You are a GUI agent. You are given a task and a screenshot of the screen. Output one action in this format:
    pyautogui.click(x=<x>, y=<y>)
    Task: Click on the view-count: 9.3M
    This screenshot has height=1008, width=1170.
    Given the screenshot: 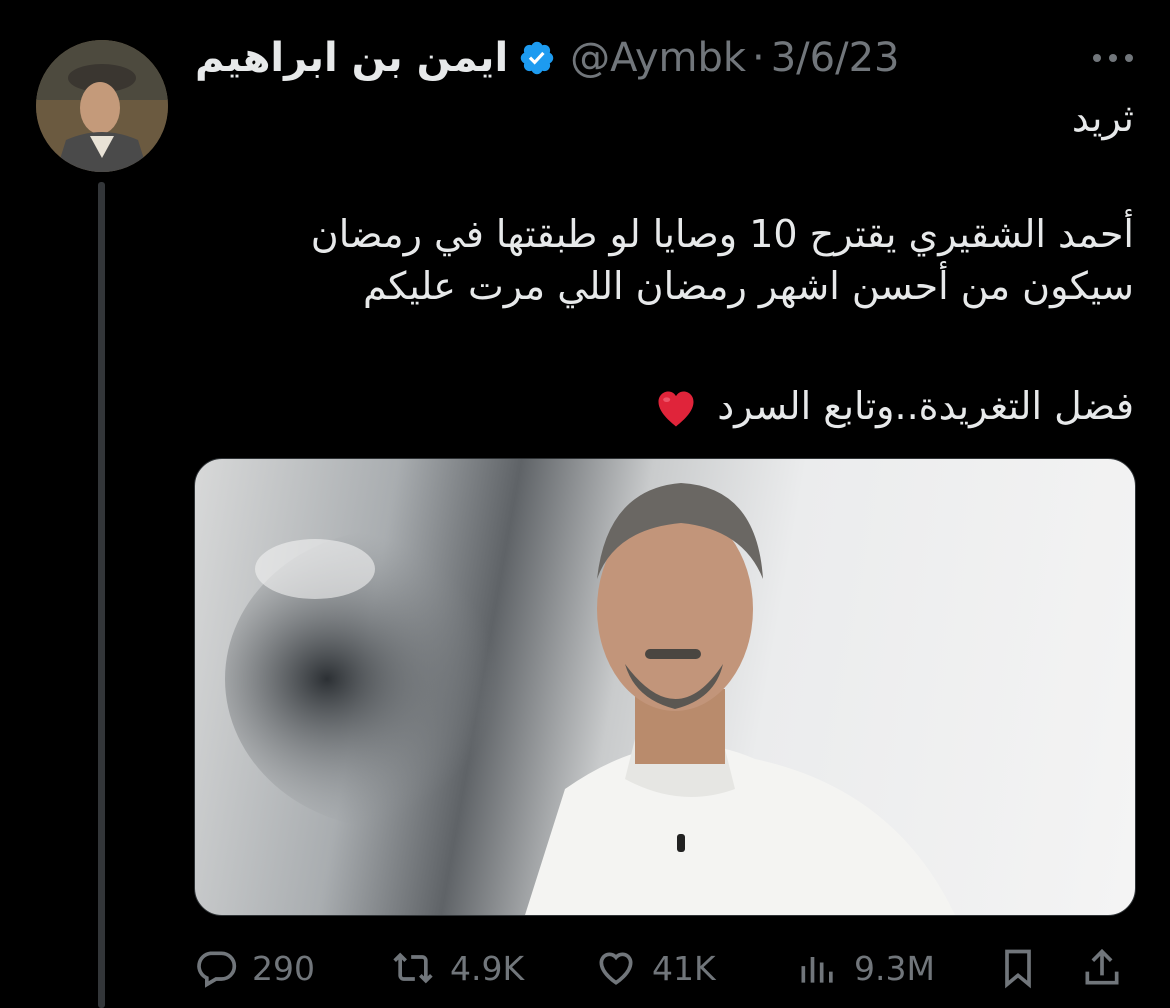 What is the action you would take?
    pyautogui.click(x=894, y=968)
    